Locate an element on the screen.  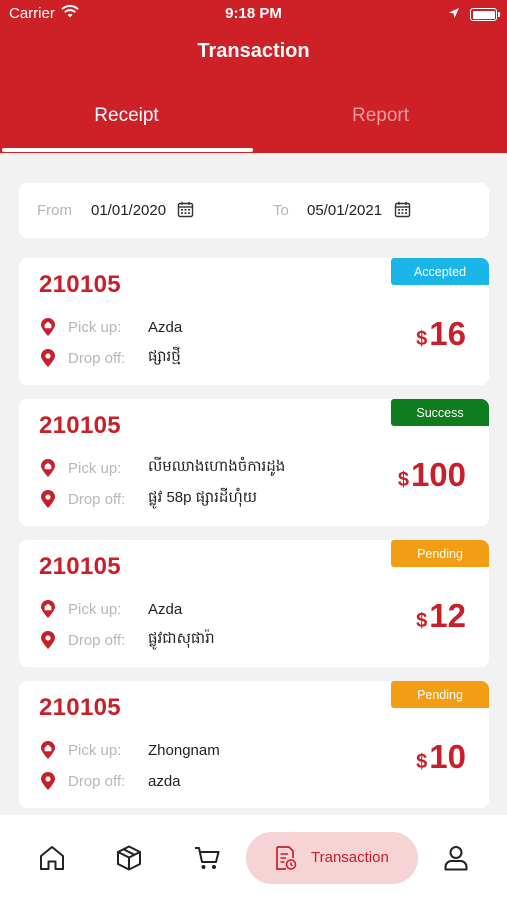
dropoff-row: Drop off: azda is located at coordinates (110, 781).